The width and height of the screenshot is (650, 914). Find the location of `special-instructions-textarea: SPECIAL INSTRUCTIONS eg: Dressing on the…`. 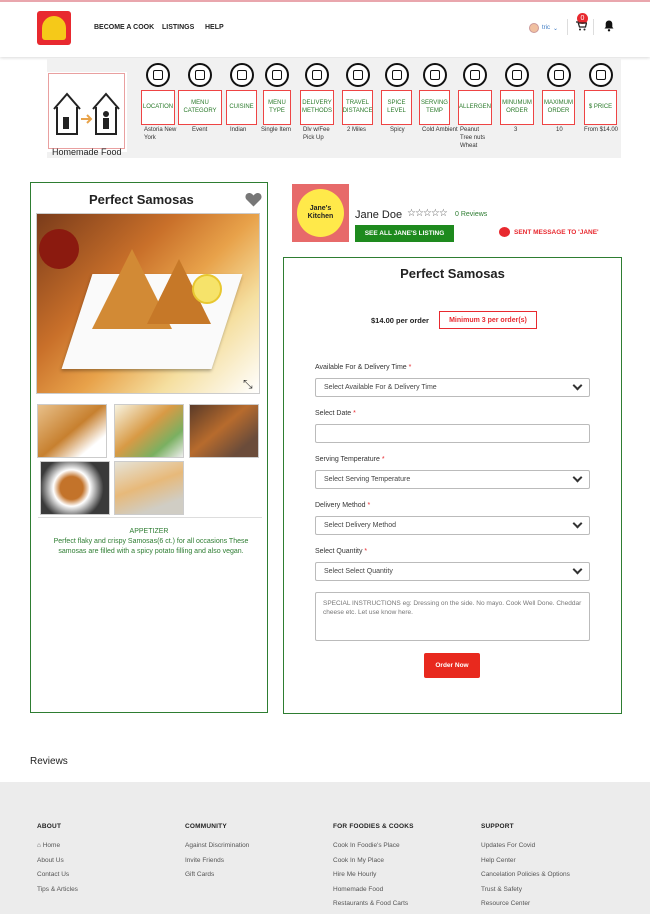

special-instructions-textarea: SPECIAL INSTRUCTIONS eg: Dressing on the… is located at coordinates (452, 616).